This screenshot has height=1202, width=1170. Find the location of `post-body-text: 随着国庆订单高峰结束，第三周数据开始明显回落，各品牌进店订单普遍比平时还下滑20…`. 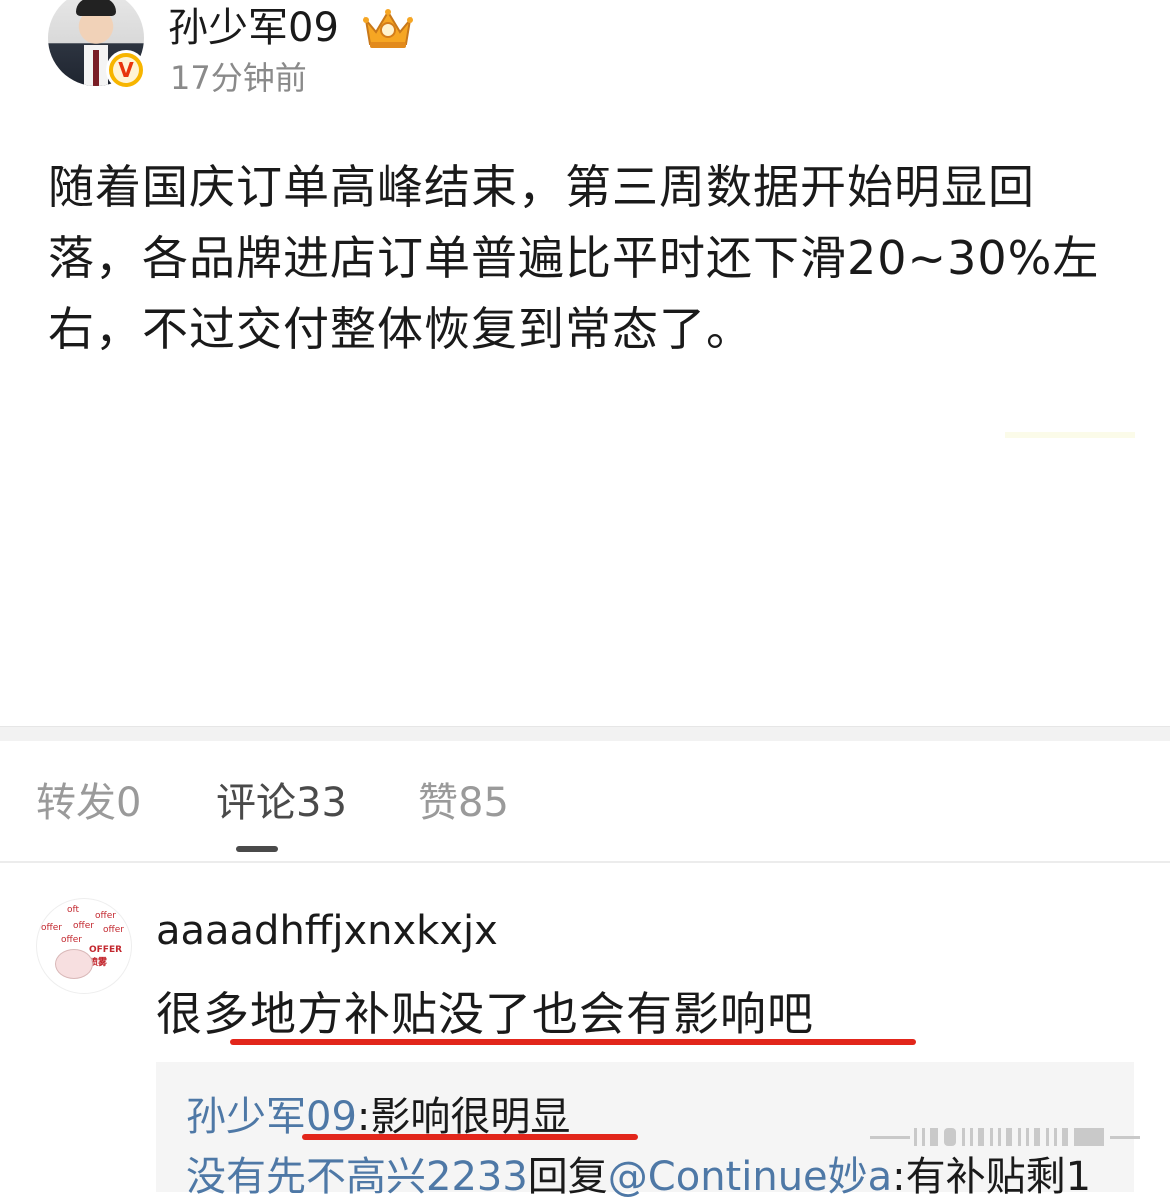

post-body-text: 随着国庆订单高峰结束，第三周数据开始明显回落，各品牌进店订单普遍比平时还下滑20… is located at coordinates (574, 258).